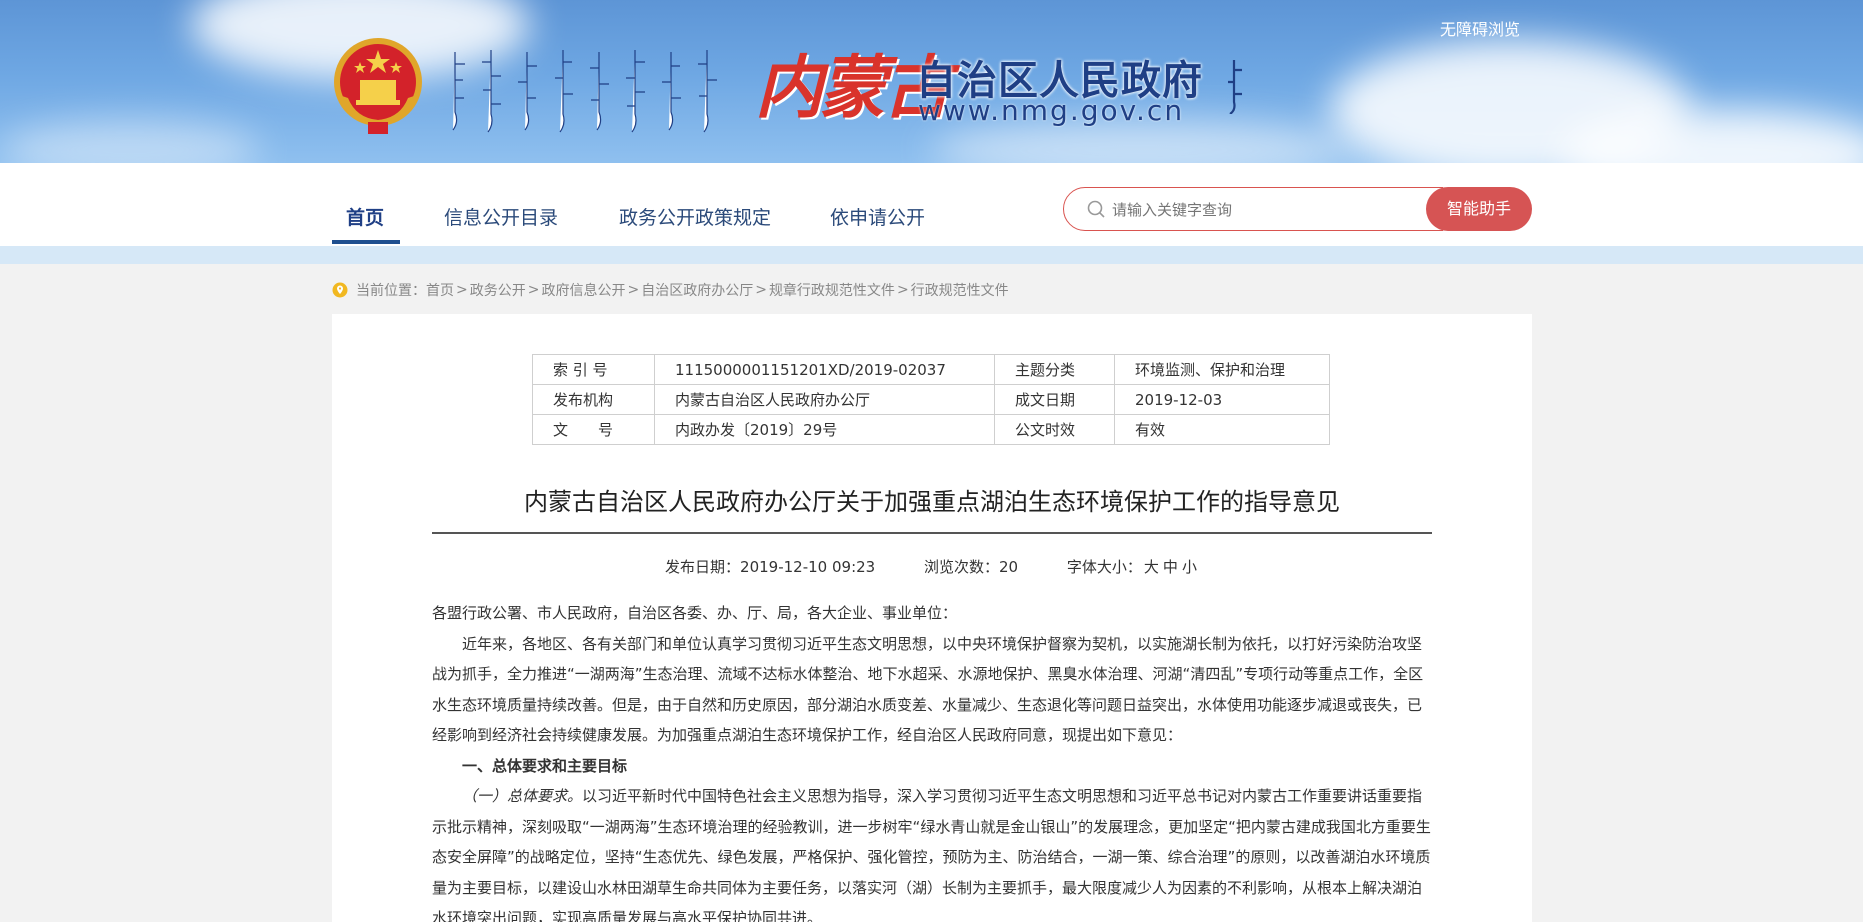 This screenshot has width=1863, height=922. I want to click on font-size-control: 字体大小：大中小, so click(1133, 567).